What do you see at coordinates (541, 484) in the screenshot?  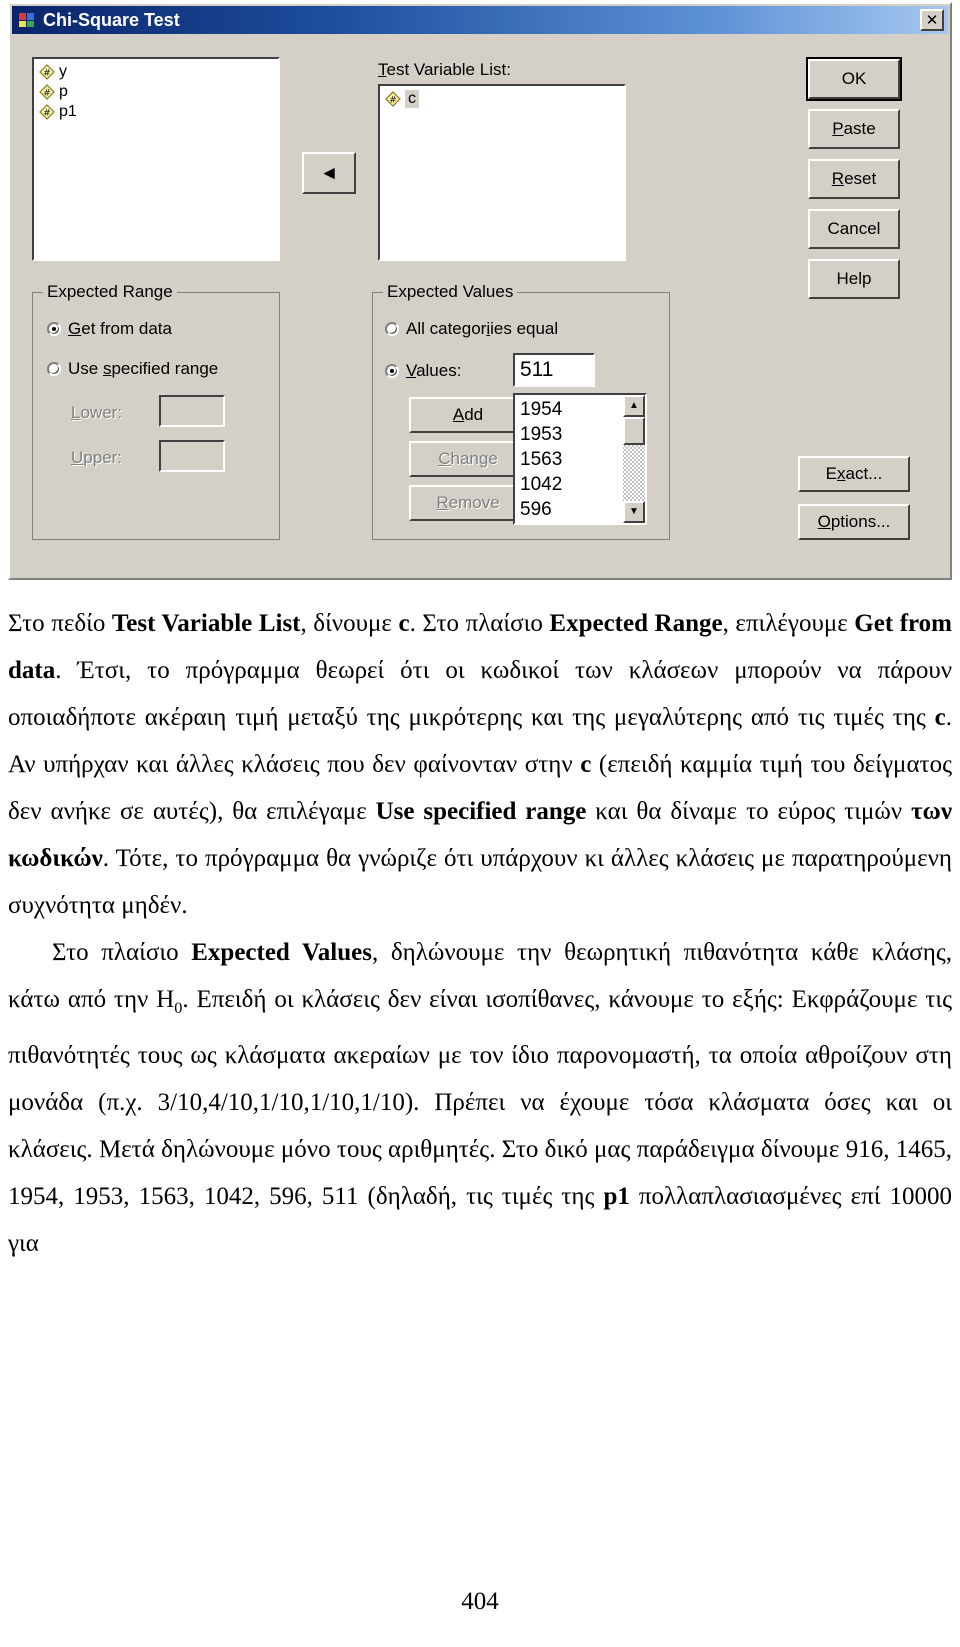 I see `list-item: 1042` at bounding box center [541, 484].